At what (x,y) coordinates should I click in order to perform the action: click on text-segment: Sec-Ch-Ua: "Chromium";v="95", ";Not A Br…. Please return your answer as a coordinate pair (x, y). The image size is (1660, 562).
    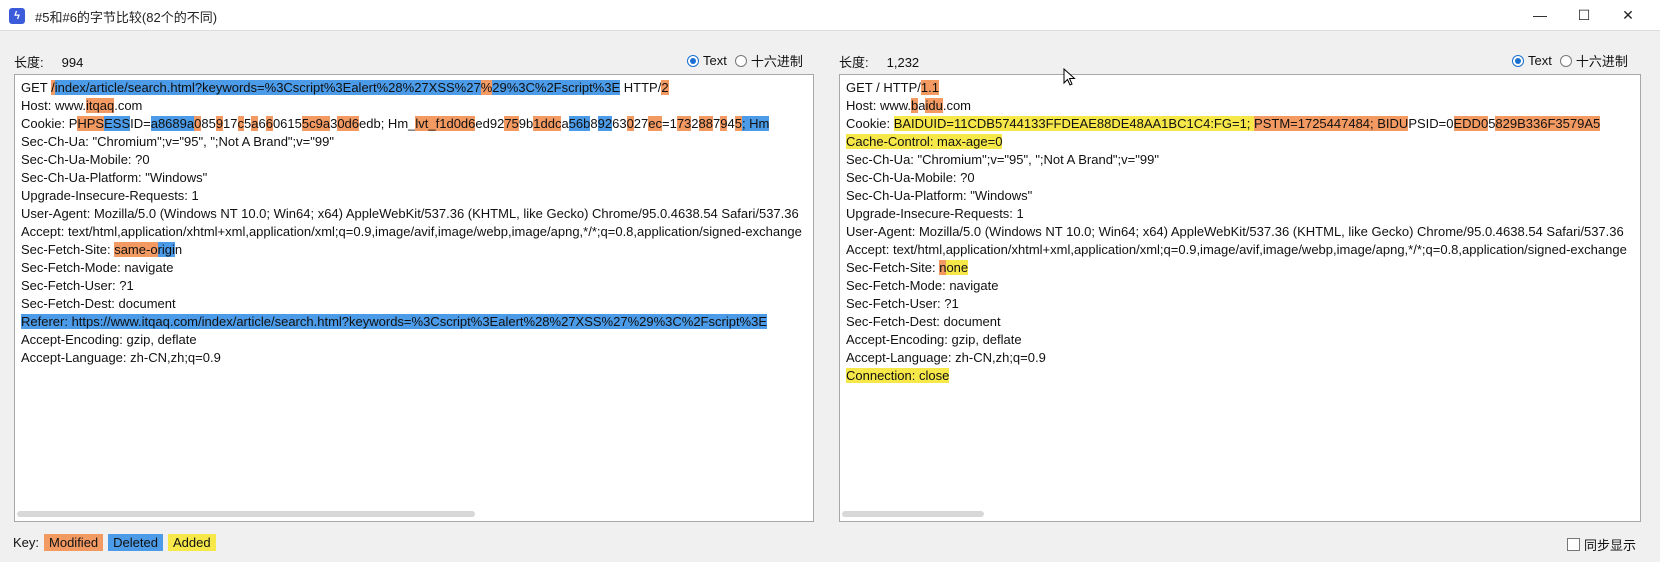
    Looking at the image, I should click on (1002, 159).